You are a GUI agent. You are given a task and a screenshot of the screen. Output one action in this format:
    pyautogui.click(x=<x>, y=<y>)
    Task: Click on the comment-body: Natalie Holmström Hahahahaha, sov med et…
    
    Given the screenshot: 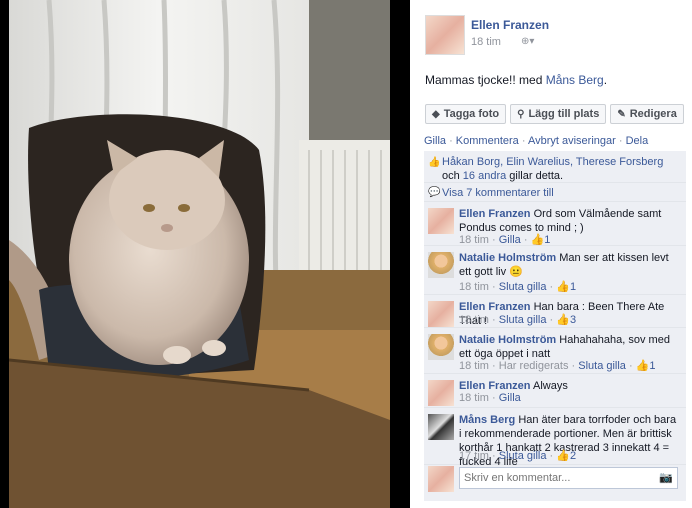 What is the action you would take?
    pyautogui.click(x=570, y=347)
    